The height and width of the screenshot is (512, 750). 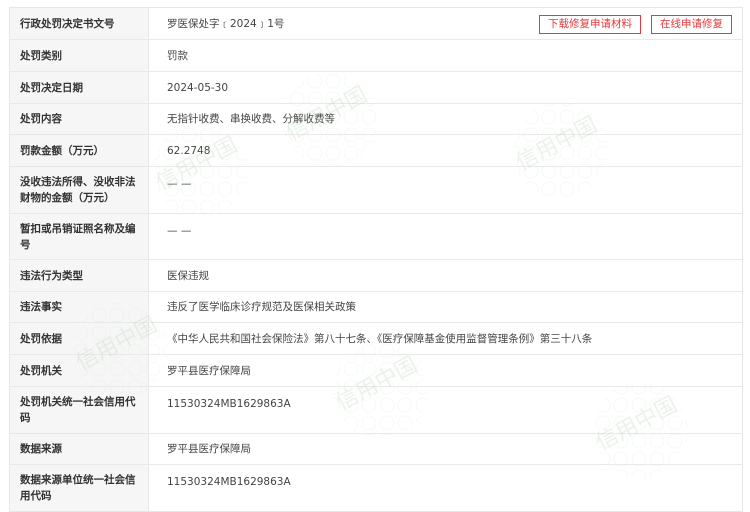 I want to click on row-value: 医保违规, so click(x=188, y=275).